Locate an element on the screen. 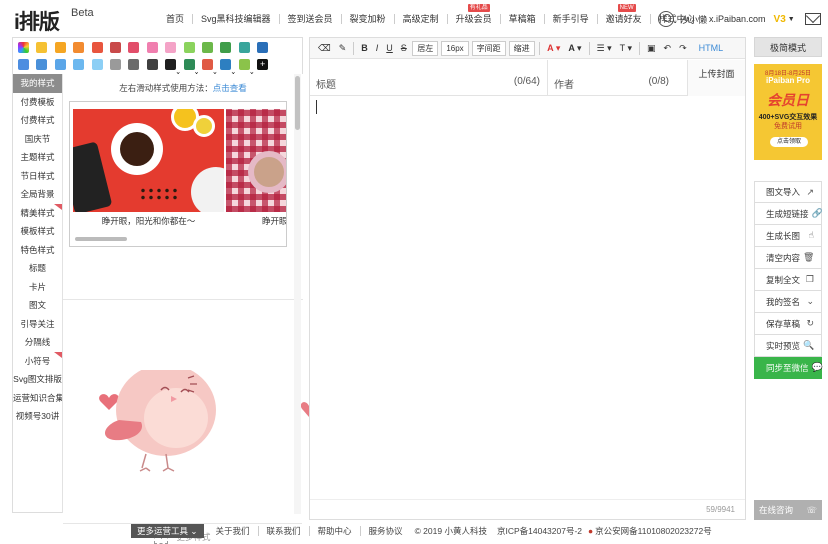 Image resolution: width=828 pixels, height=544 pixels. style-category-item: 付费样式 is located at coordinates (37, 120).